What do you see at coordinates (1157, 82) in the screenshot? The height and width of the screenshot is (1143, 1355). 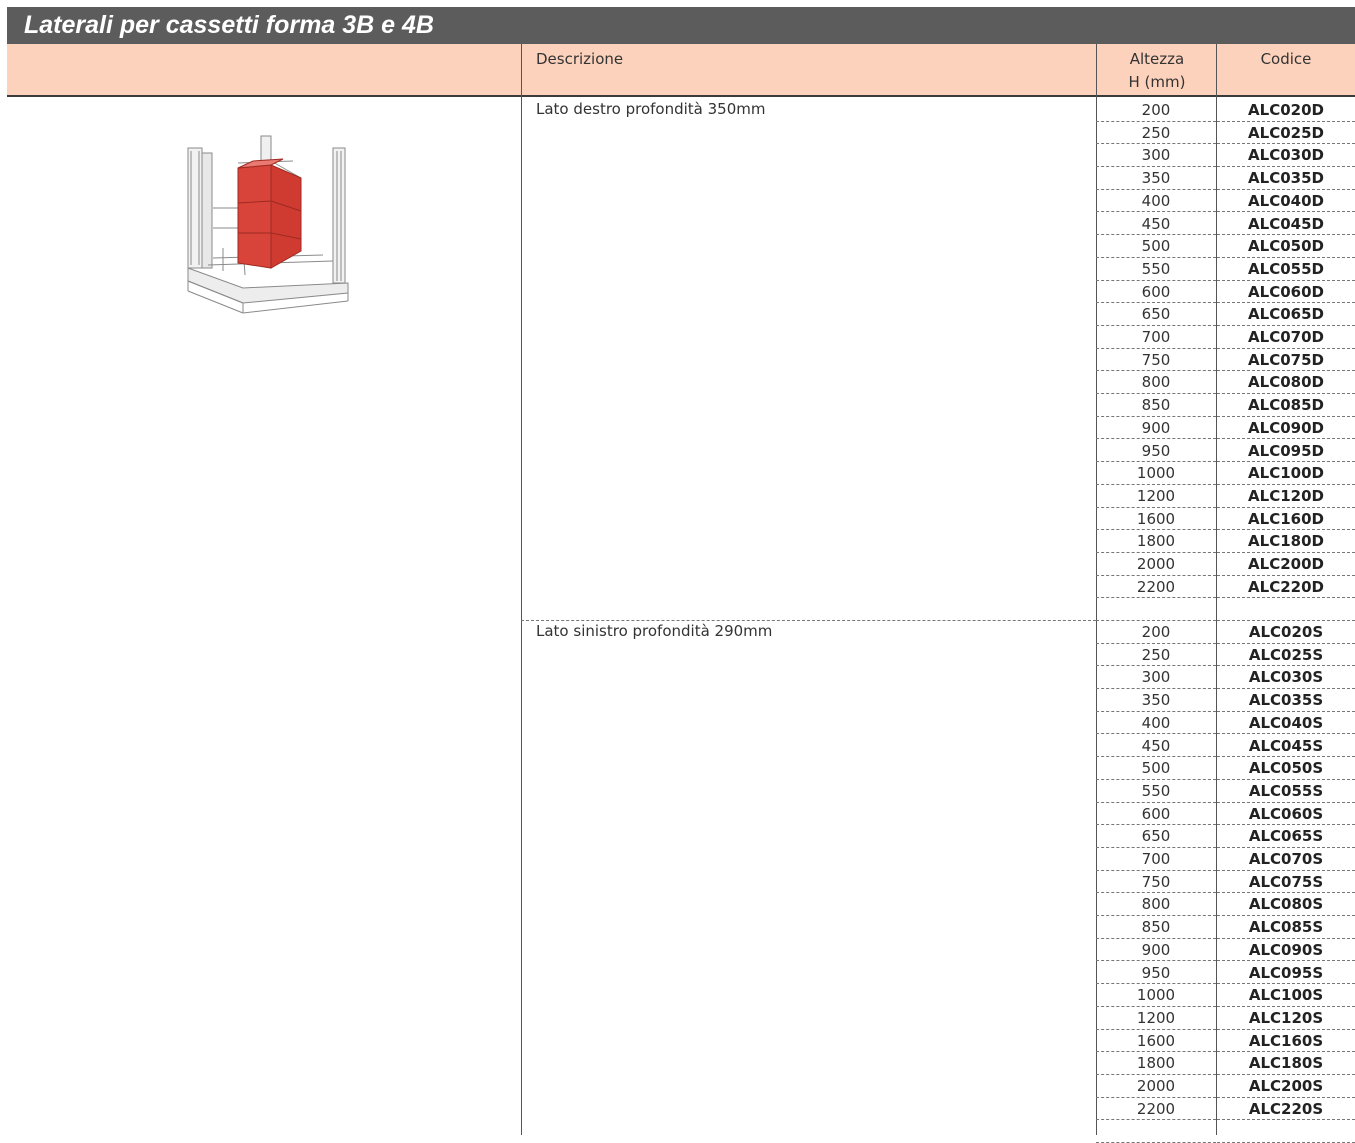 I see `header-altezza-line2: H (mm)` at bounding box center [1157, 82].